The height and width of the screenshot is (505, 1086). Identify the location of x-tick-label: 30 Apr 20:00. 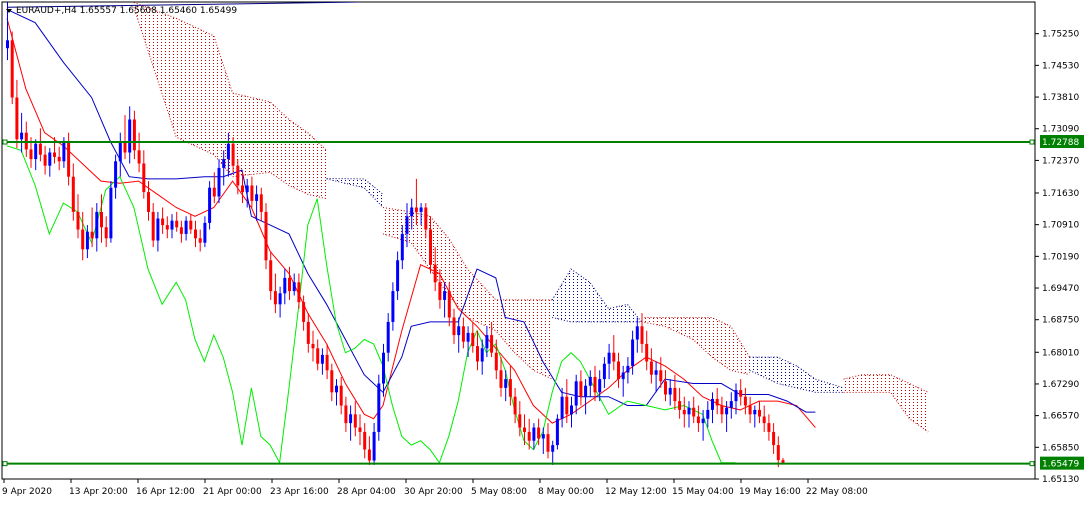
(433, 492).